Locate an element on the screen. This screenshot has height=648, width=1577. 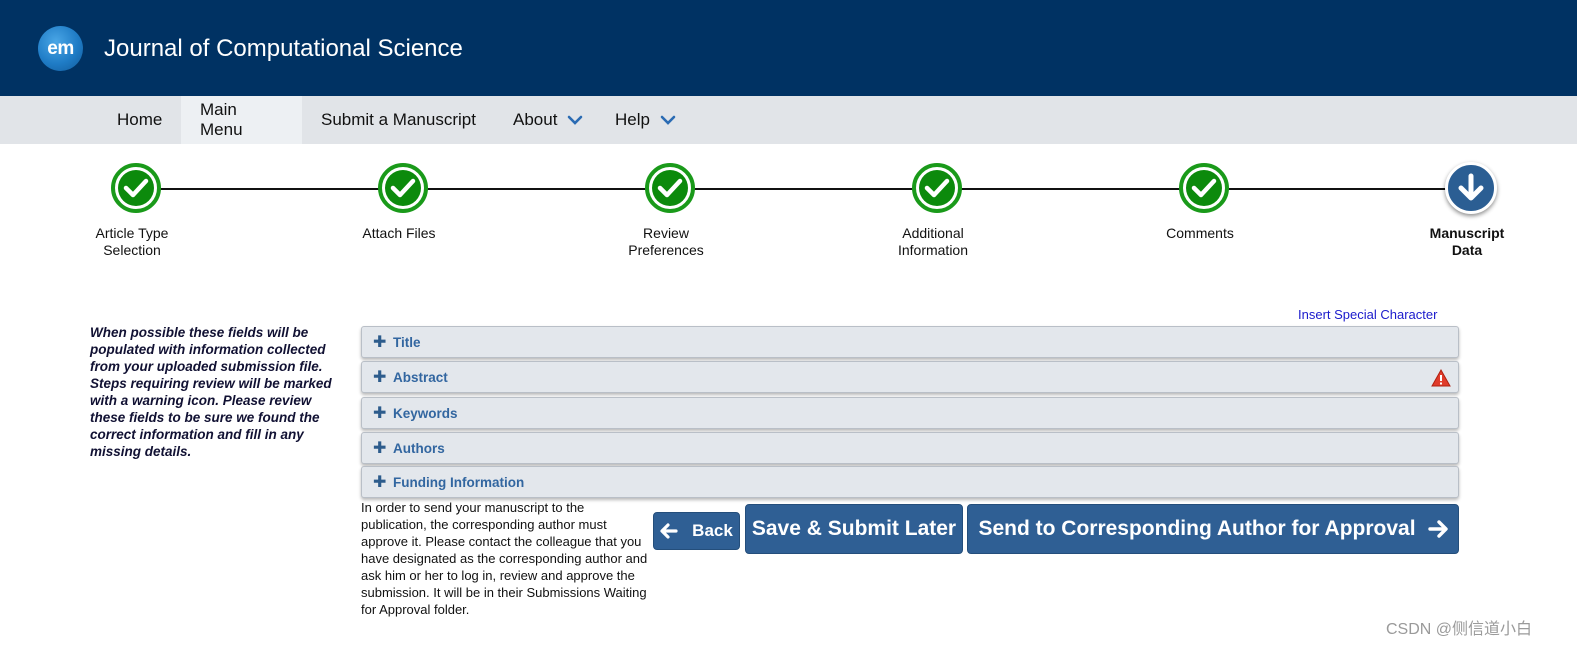
em-logo: em is located at coordinates (60, 48).